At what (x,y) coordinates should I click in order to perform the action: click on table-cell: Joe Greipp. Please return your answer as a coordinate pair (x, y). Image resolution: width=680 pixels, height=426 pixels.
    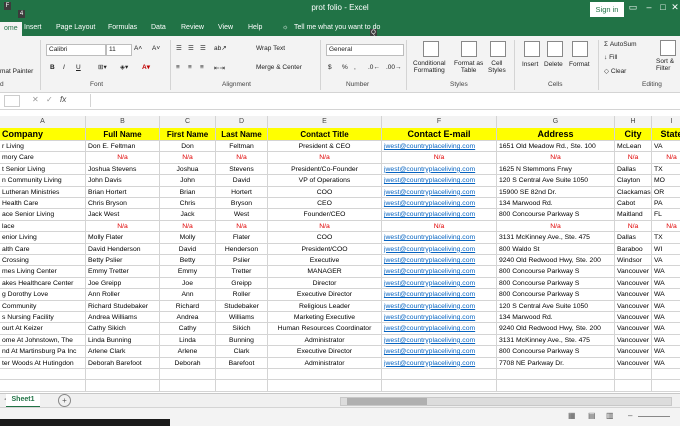
    Looking at the image, I should click on (123, 283).